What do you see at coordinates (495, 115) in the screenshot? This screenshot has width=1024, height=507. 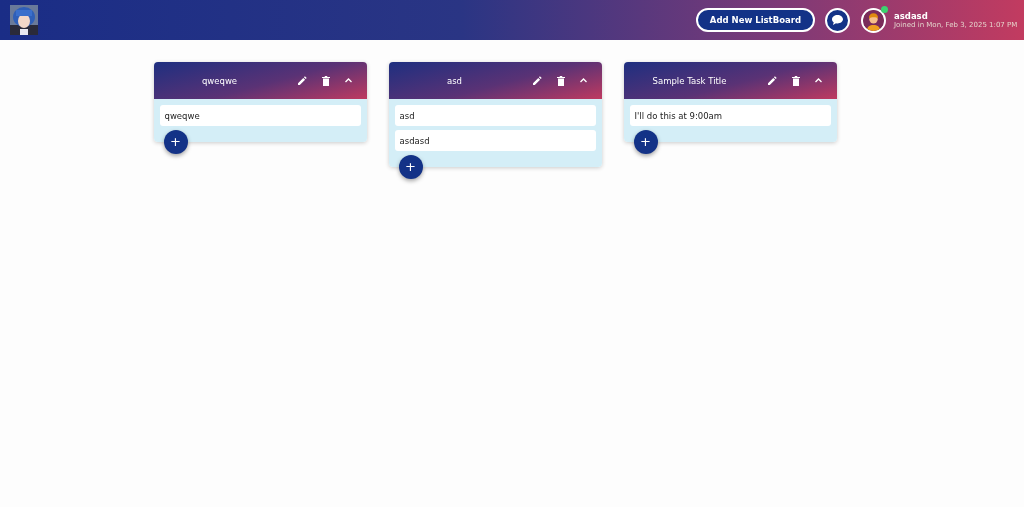 I see `task-item: asd` at bounding box center [495, 115].